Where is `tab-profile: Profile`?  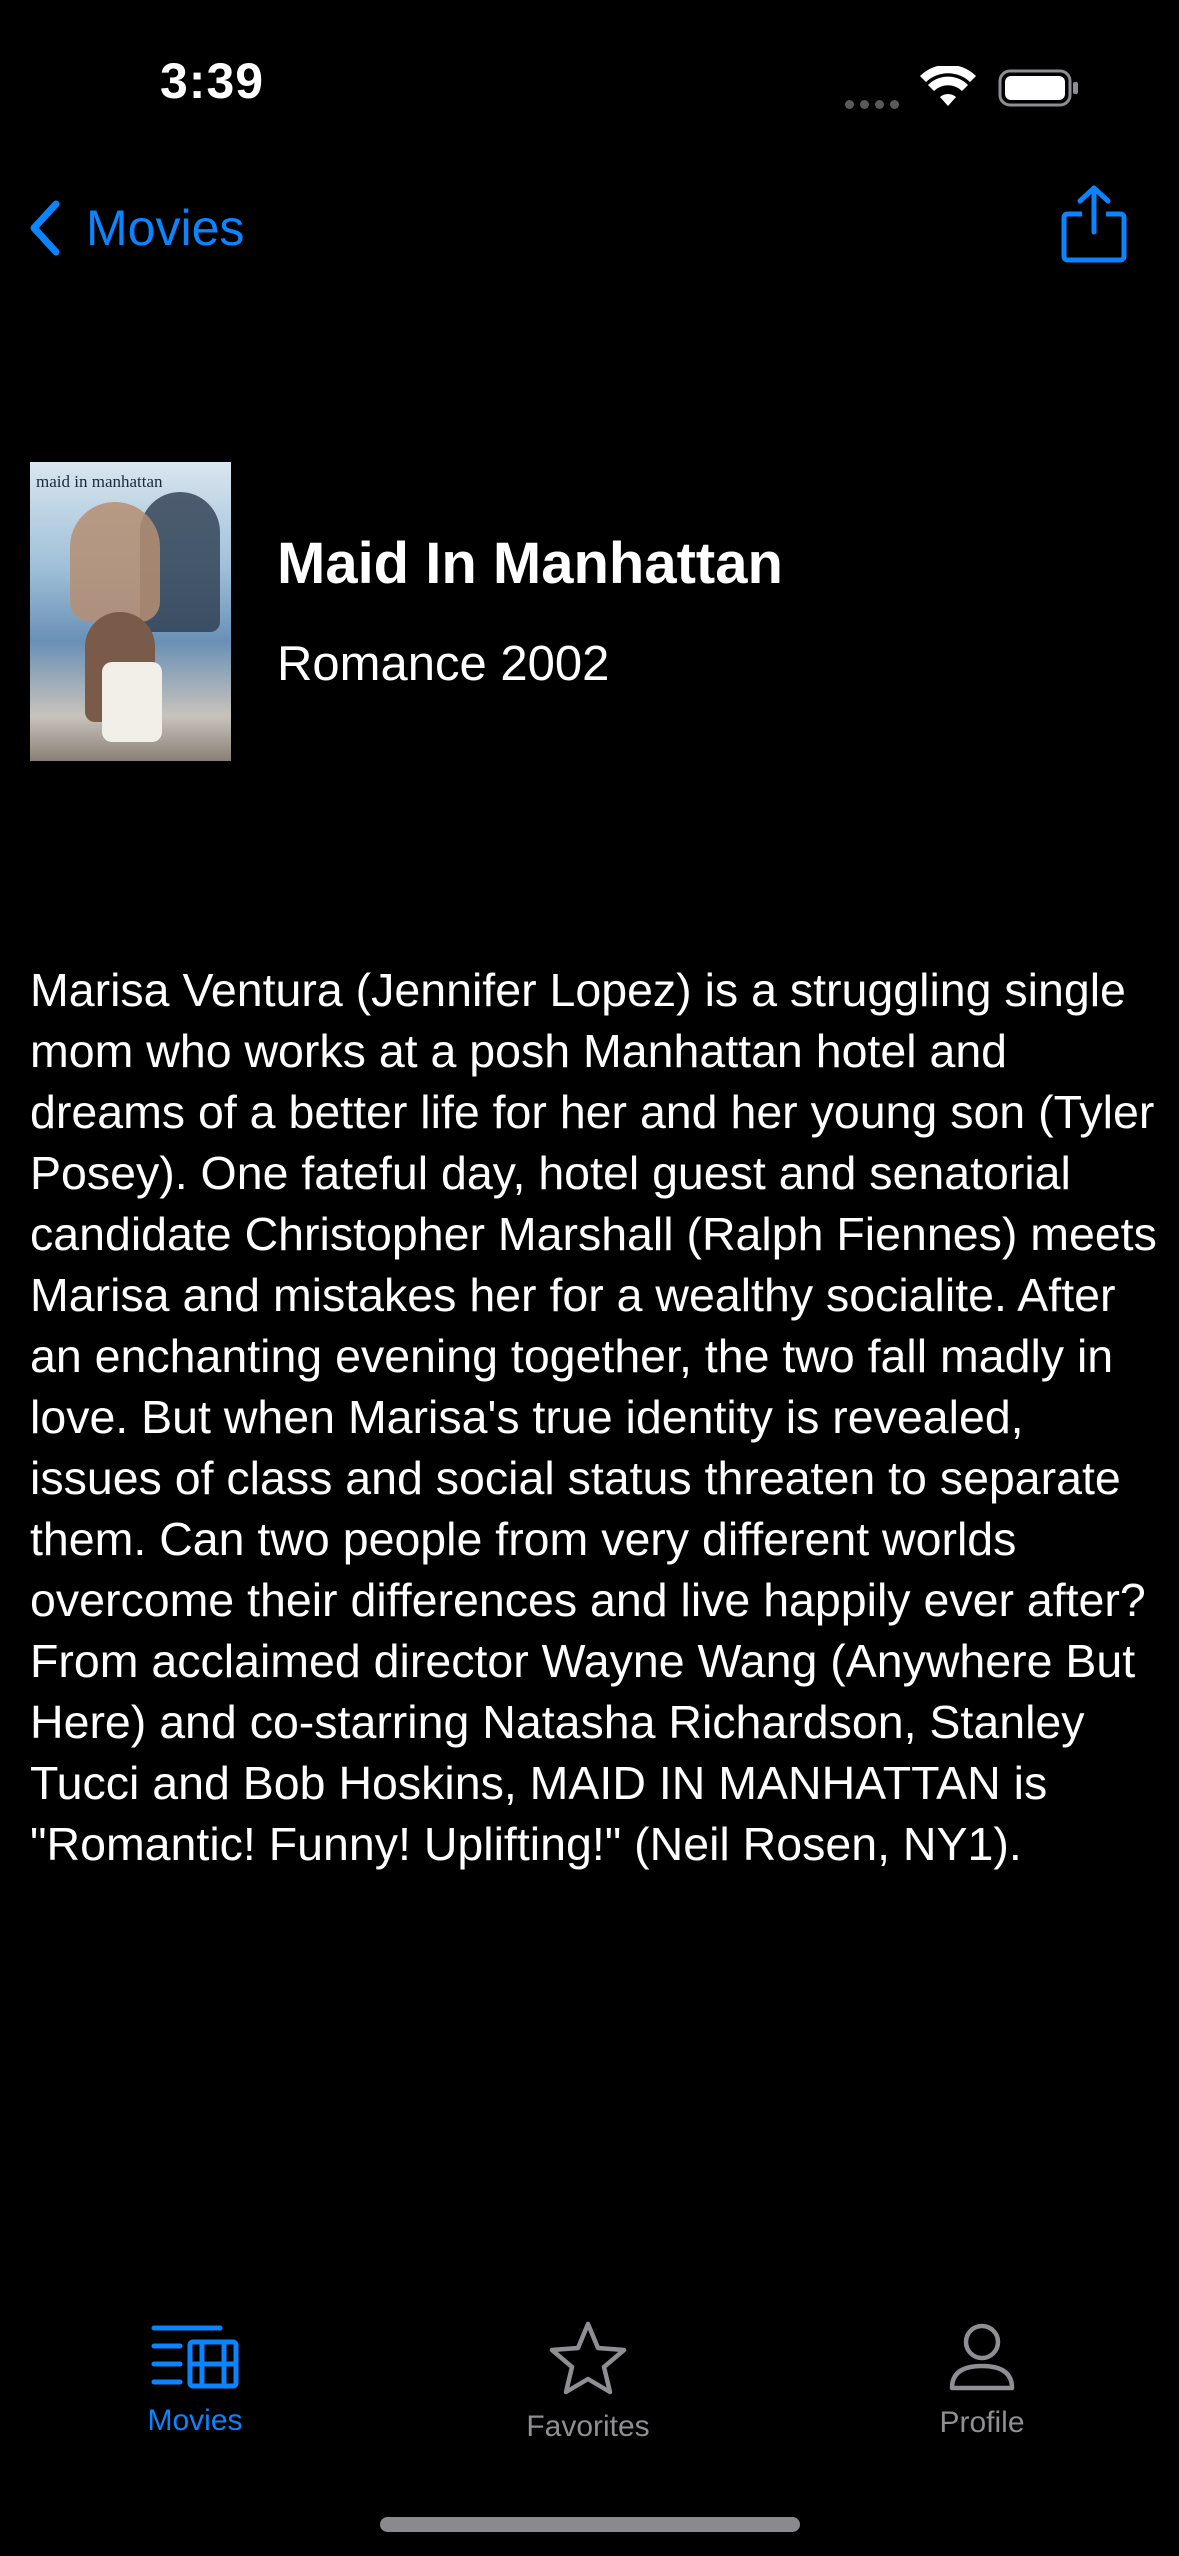
tab-profile: Profile is located at coordinates (982, 2395).